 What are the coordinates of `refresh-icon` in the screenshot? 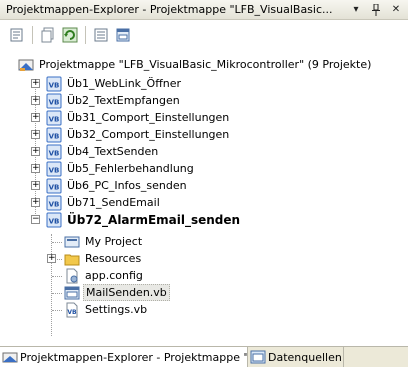 It's located at (70, 35).